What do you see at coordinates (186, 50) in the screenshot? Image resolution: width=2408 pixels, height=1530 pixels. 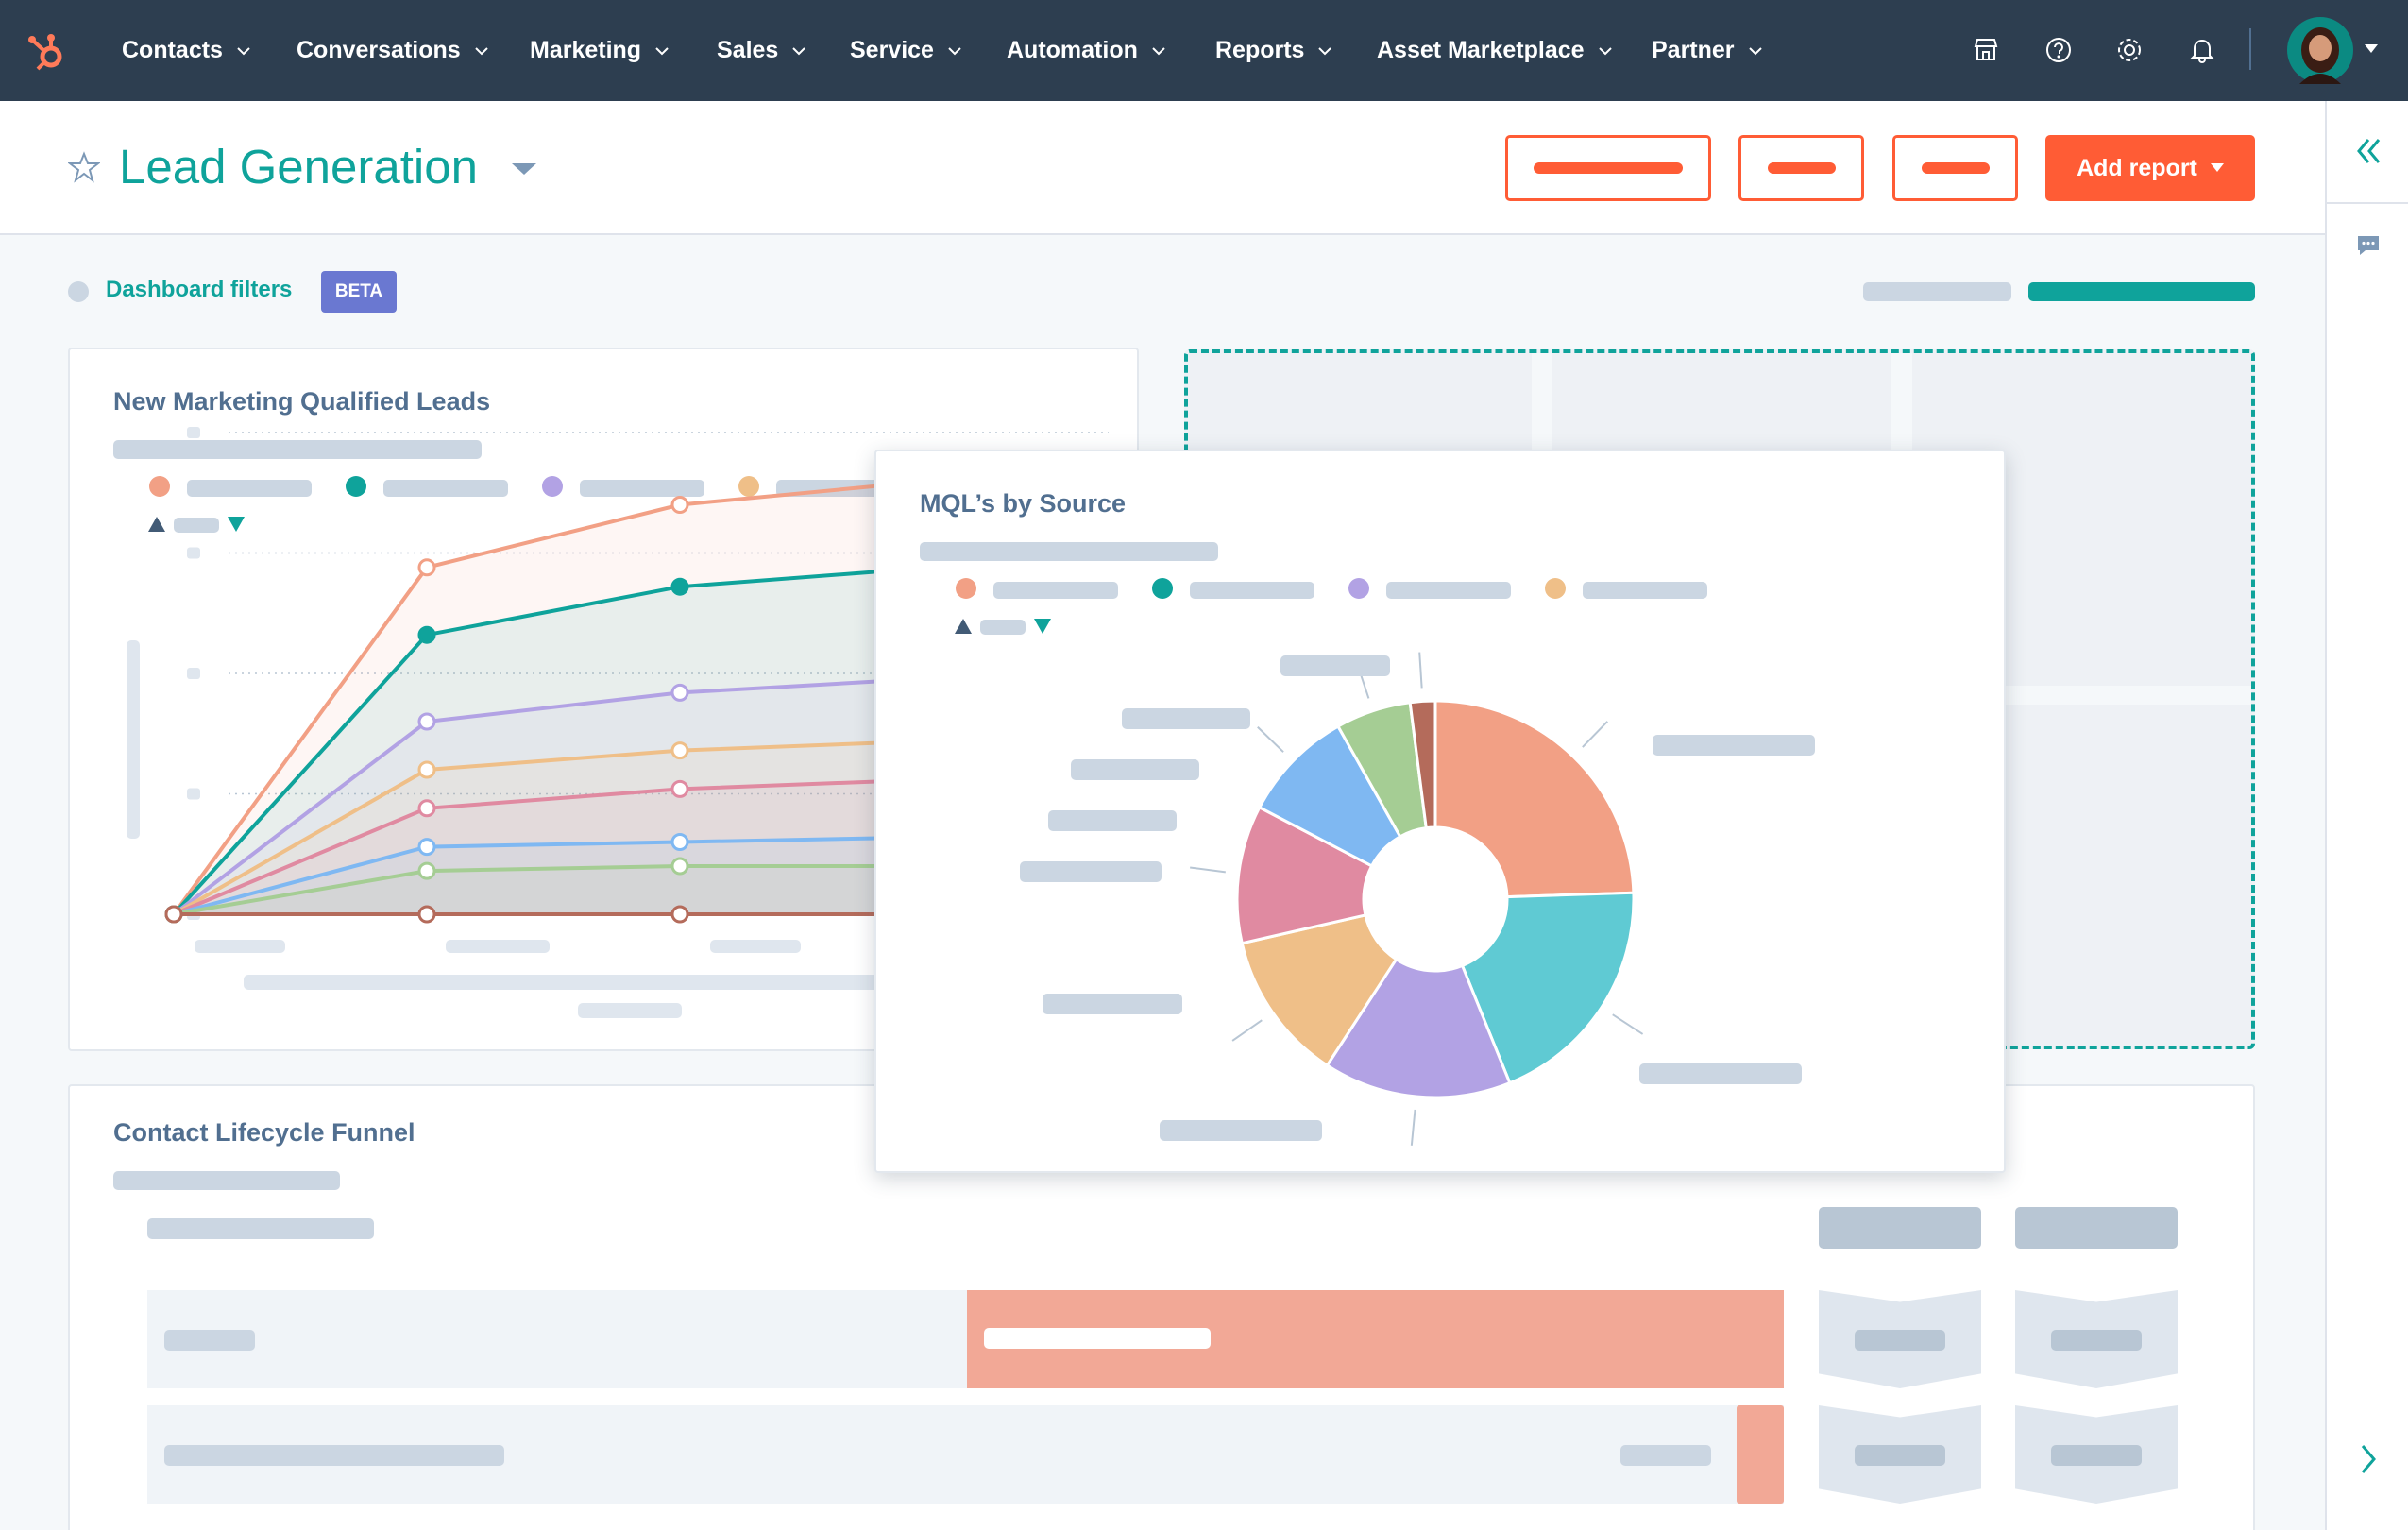 I see `nav-contacts: Contacts` at bounding box center [186, 50].